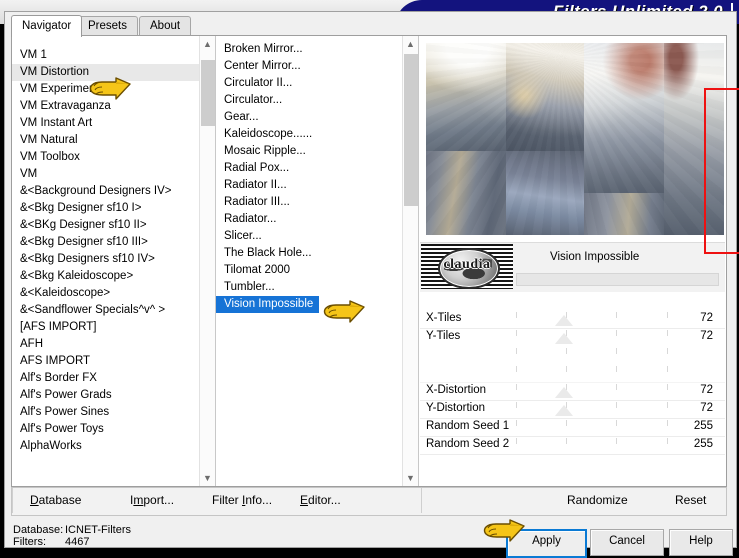 The width and height of the screenshot is (739, 558). Describe the element at coordinates (597, 500) in the screenshot. I see `randomize-button: Randomize` at that location.